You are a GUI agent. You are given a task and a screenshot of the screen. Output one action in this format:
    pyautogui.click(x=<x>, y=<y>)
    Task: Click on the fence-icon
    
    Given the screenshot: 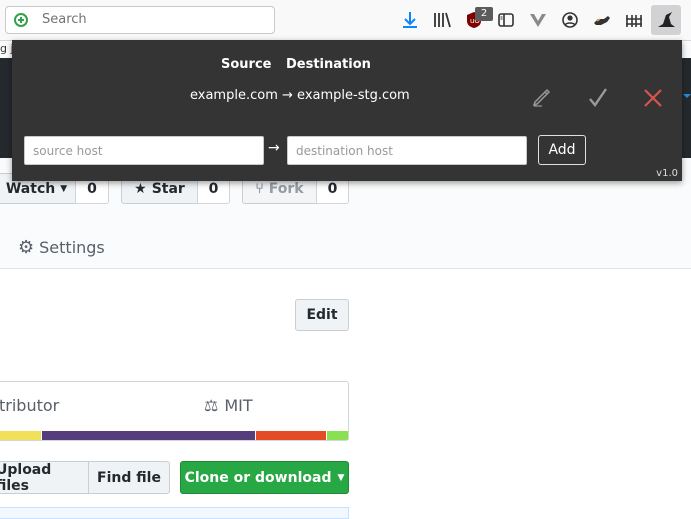 What is the action you would take?
    pyautogui.click(x=634, y=20)
    